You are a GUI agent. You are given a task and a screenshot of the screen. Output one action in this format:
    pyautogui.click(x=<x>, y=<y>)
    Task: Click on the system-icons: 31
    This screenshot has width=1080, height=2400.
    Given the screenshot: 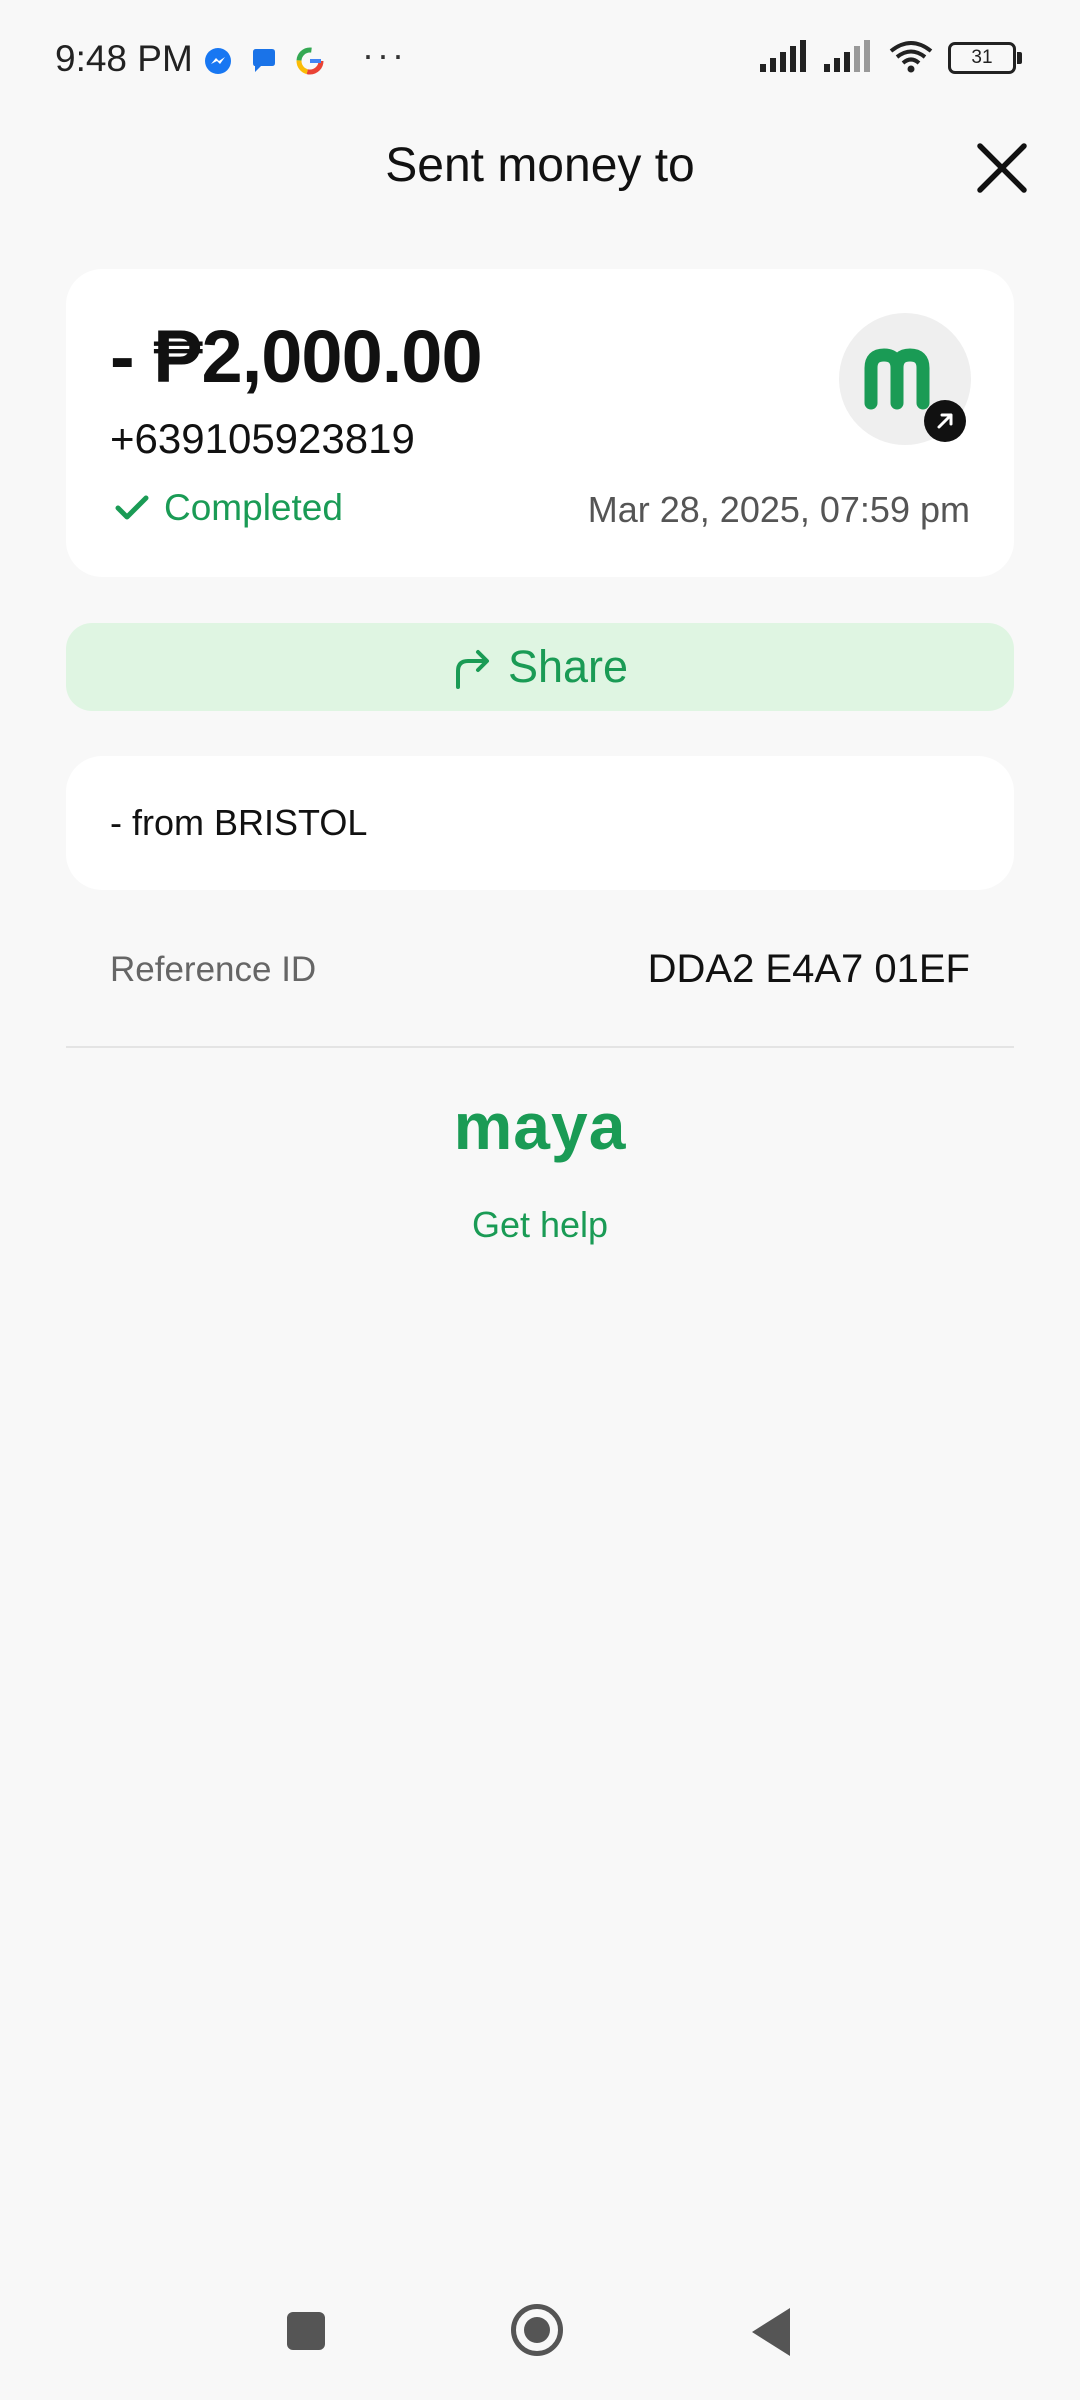 What is the action you would take?
    pyautogui.click(x=891, y=58)
    